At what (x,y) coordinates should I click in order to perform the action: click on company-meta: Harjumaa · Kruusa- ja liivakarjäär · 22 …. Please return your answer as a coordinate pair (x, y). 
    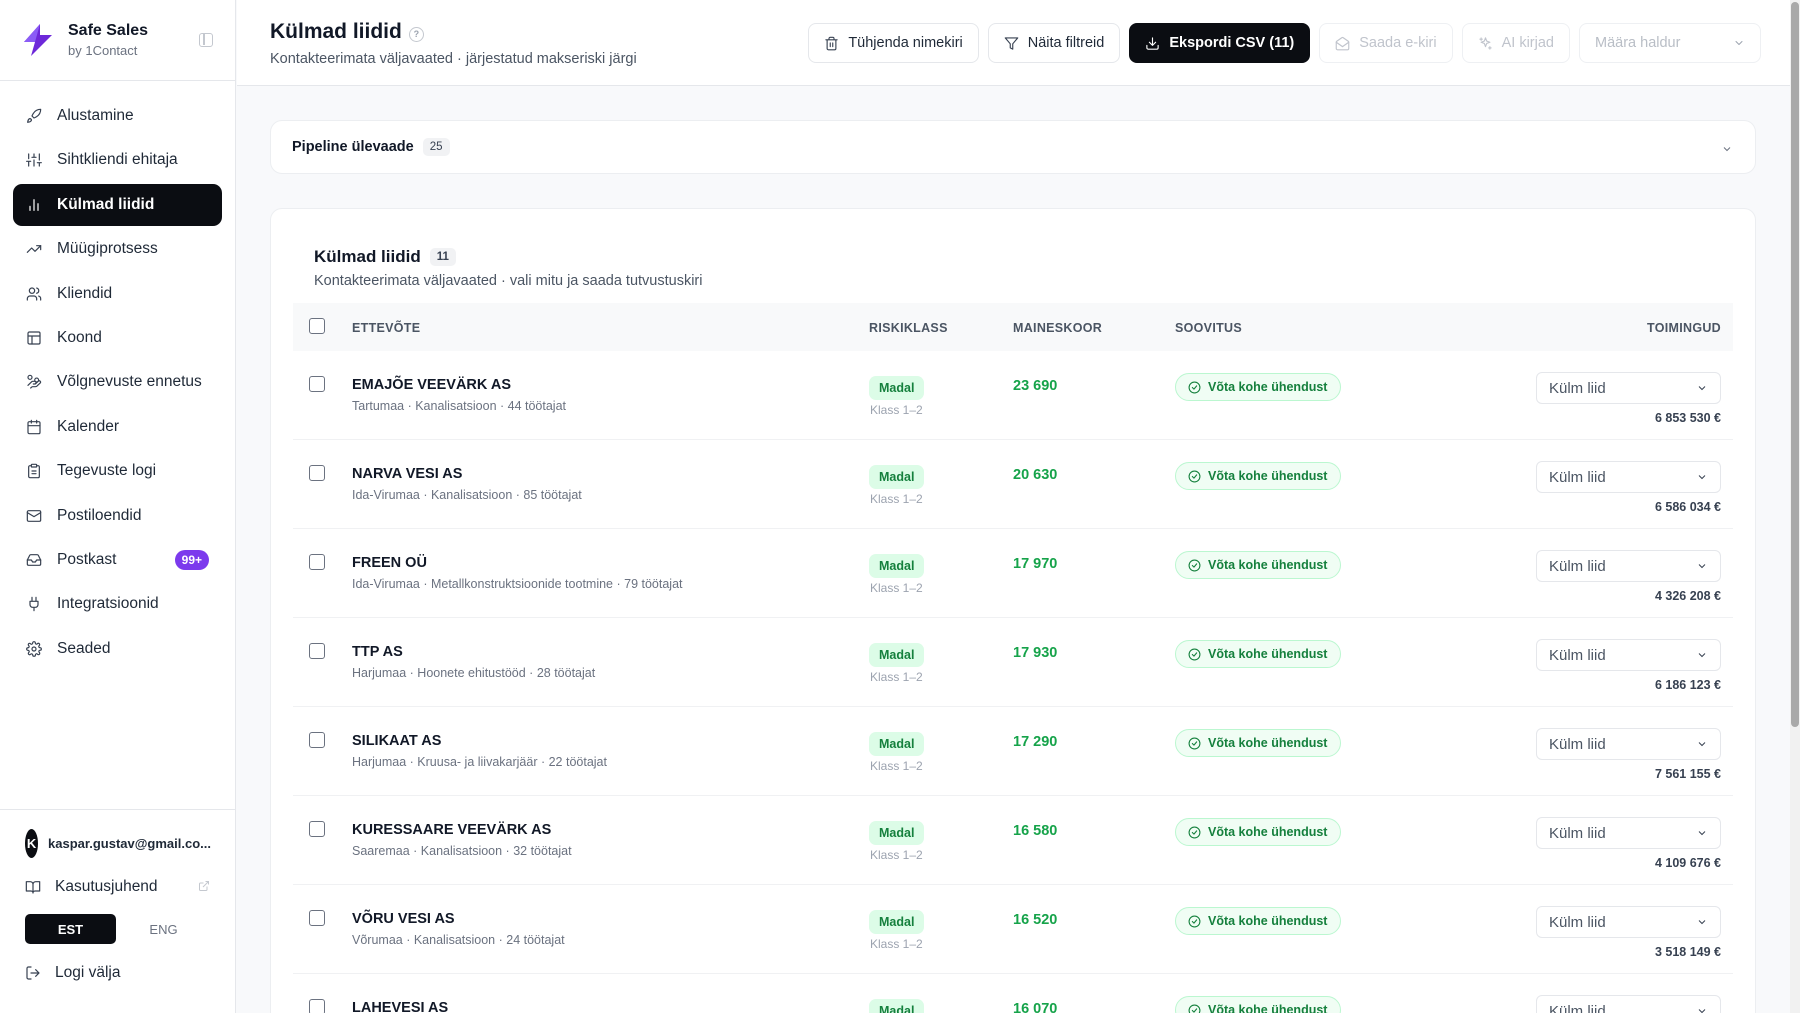
    Looking at the image, I should click on (479, 762).